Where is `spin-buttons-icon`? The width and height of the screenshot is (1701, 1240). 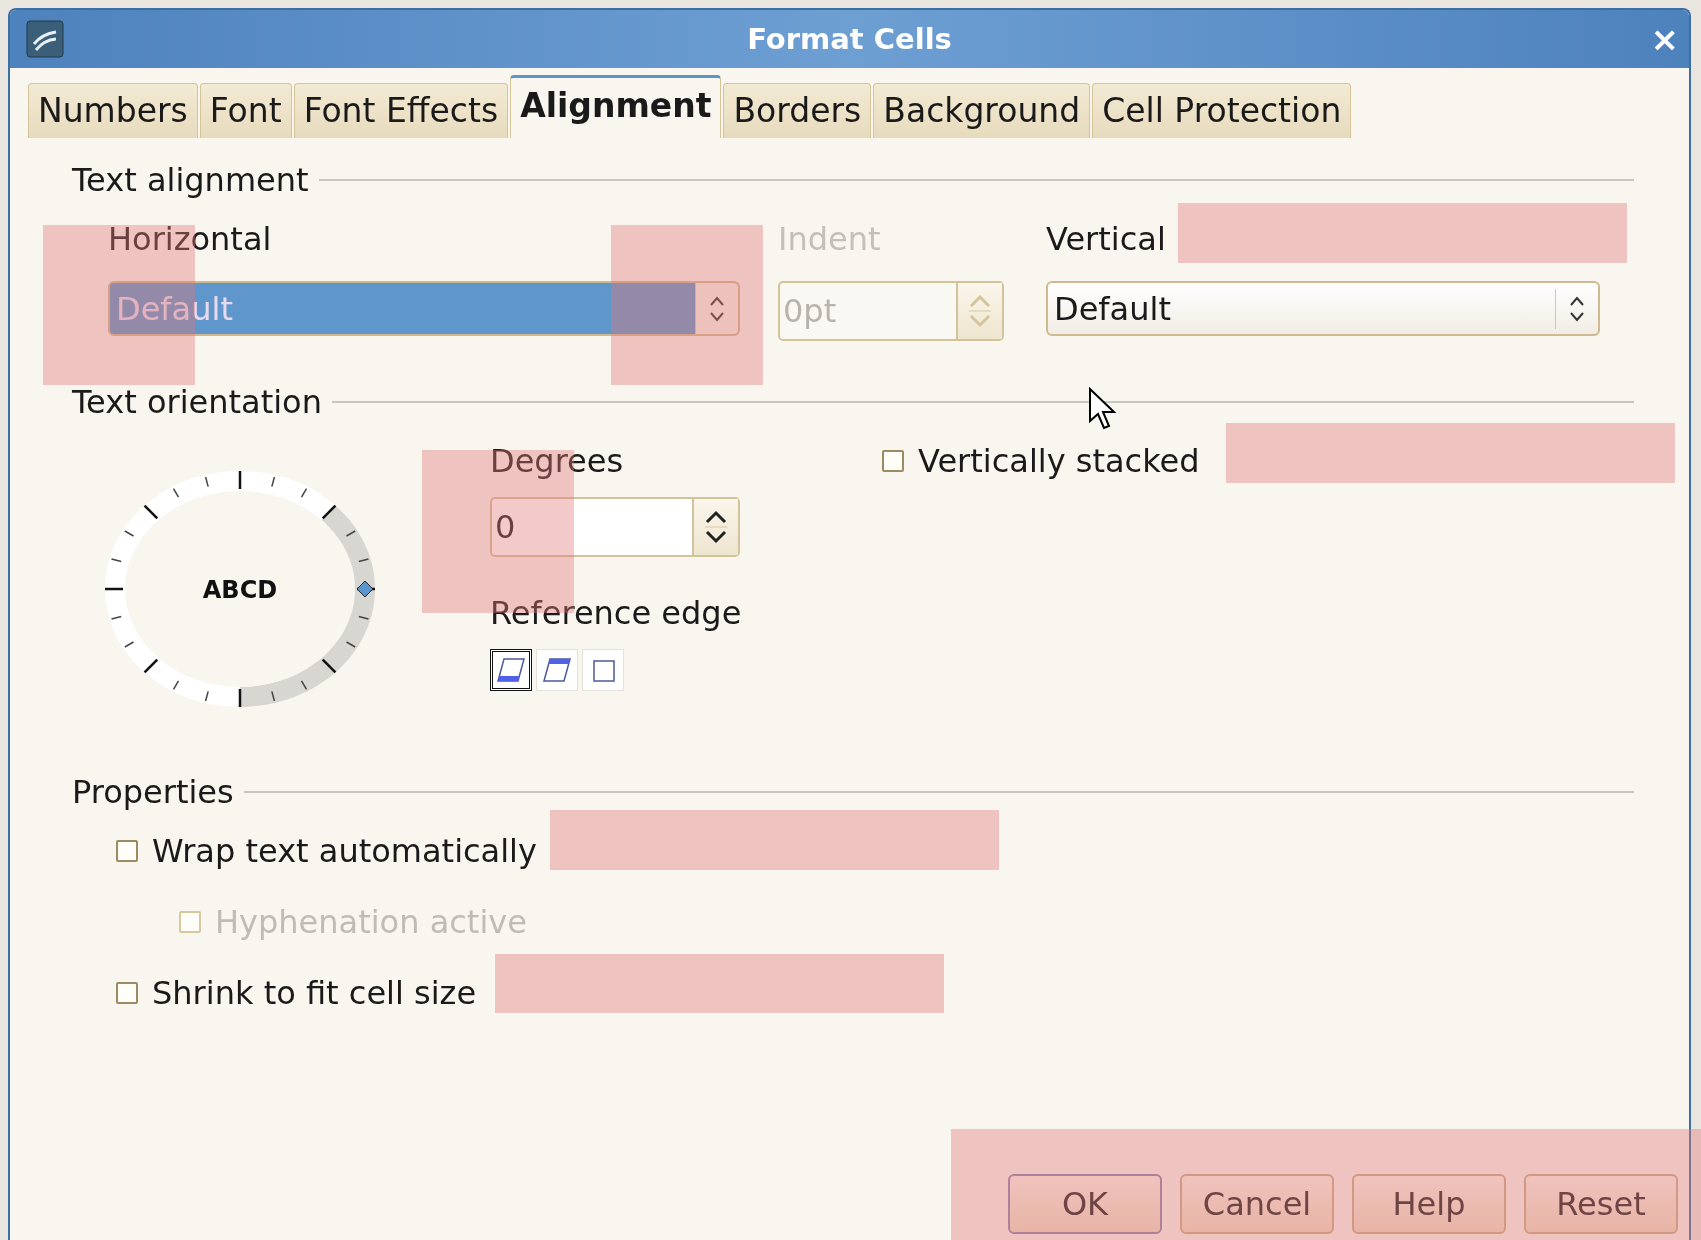
spin-buttons-icon is located at coordinates (715, 527).